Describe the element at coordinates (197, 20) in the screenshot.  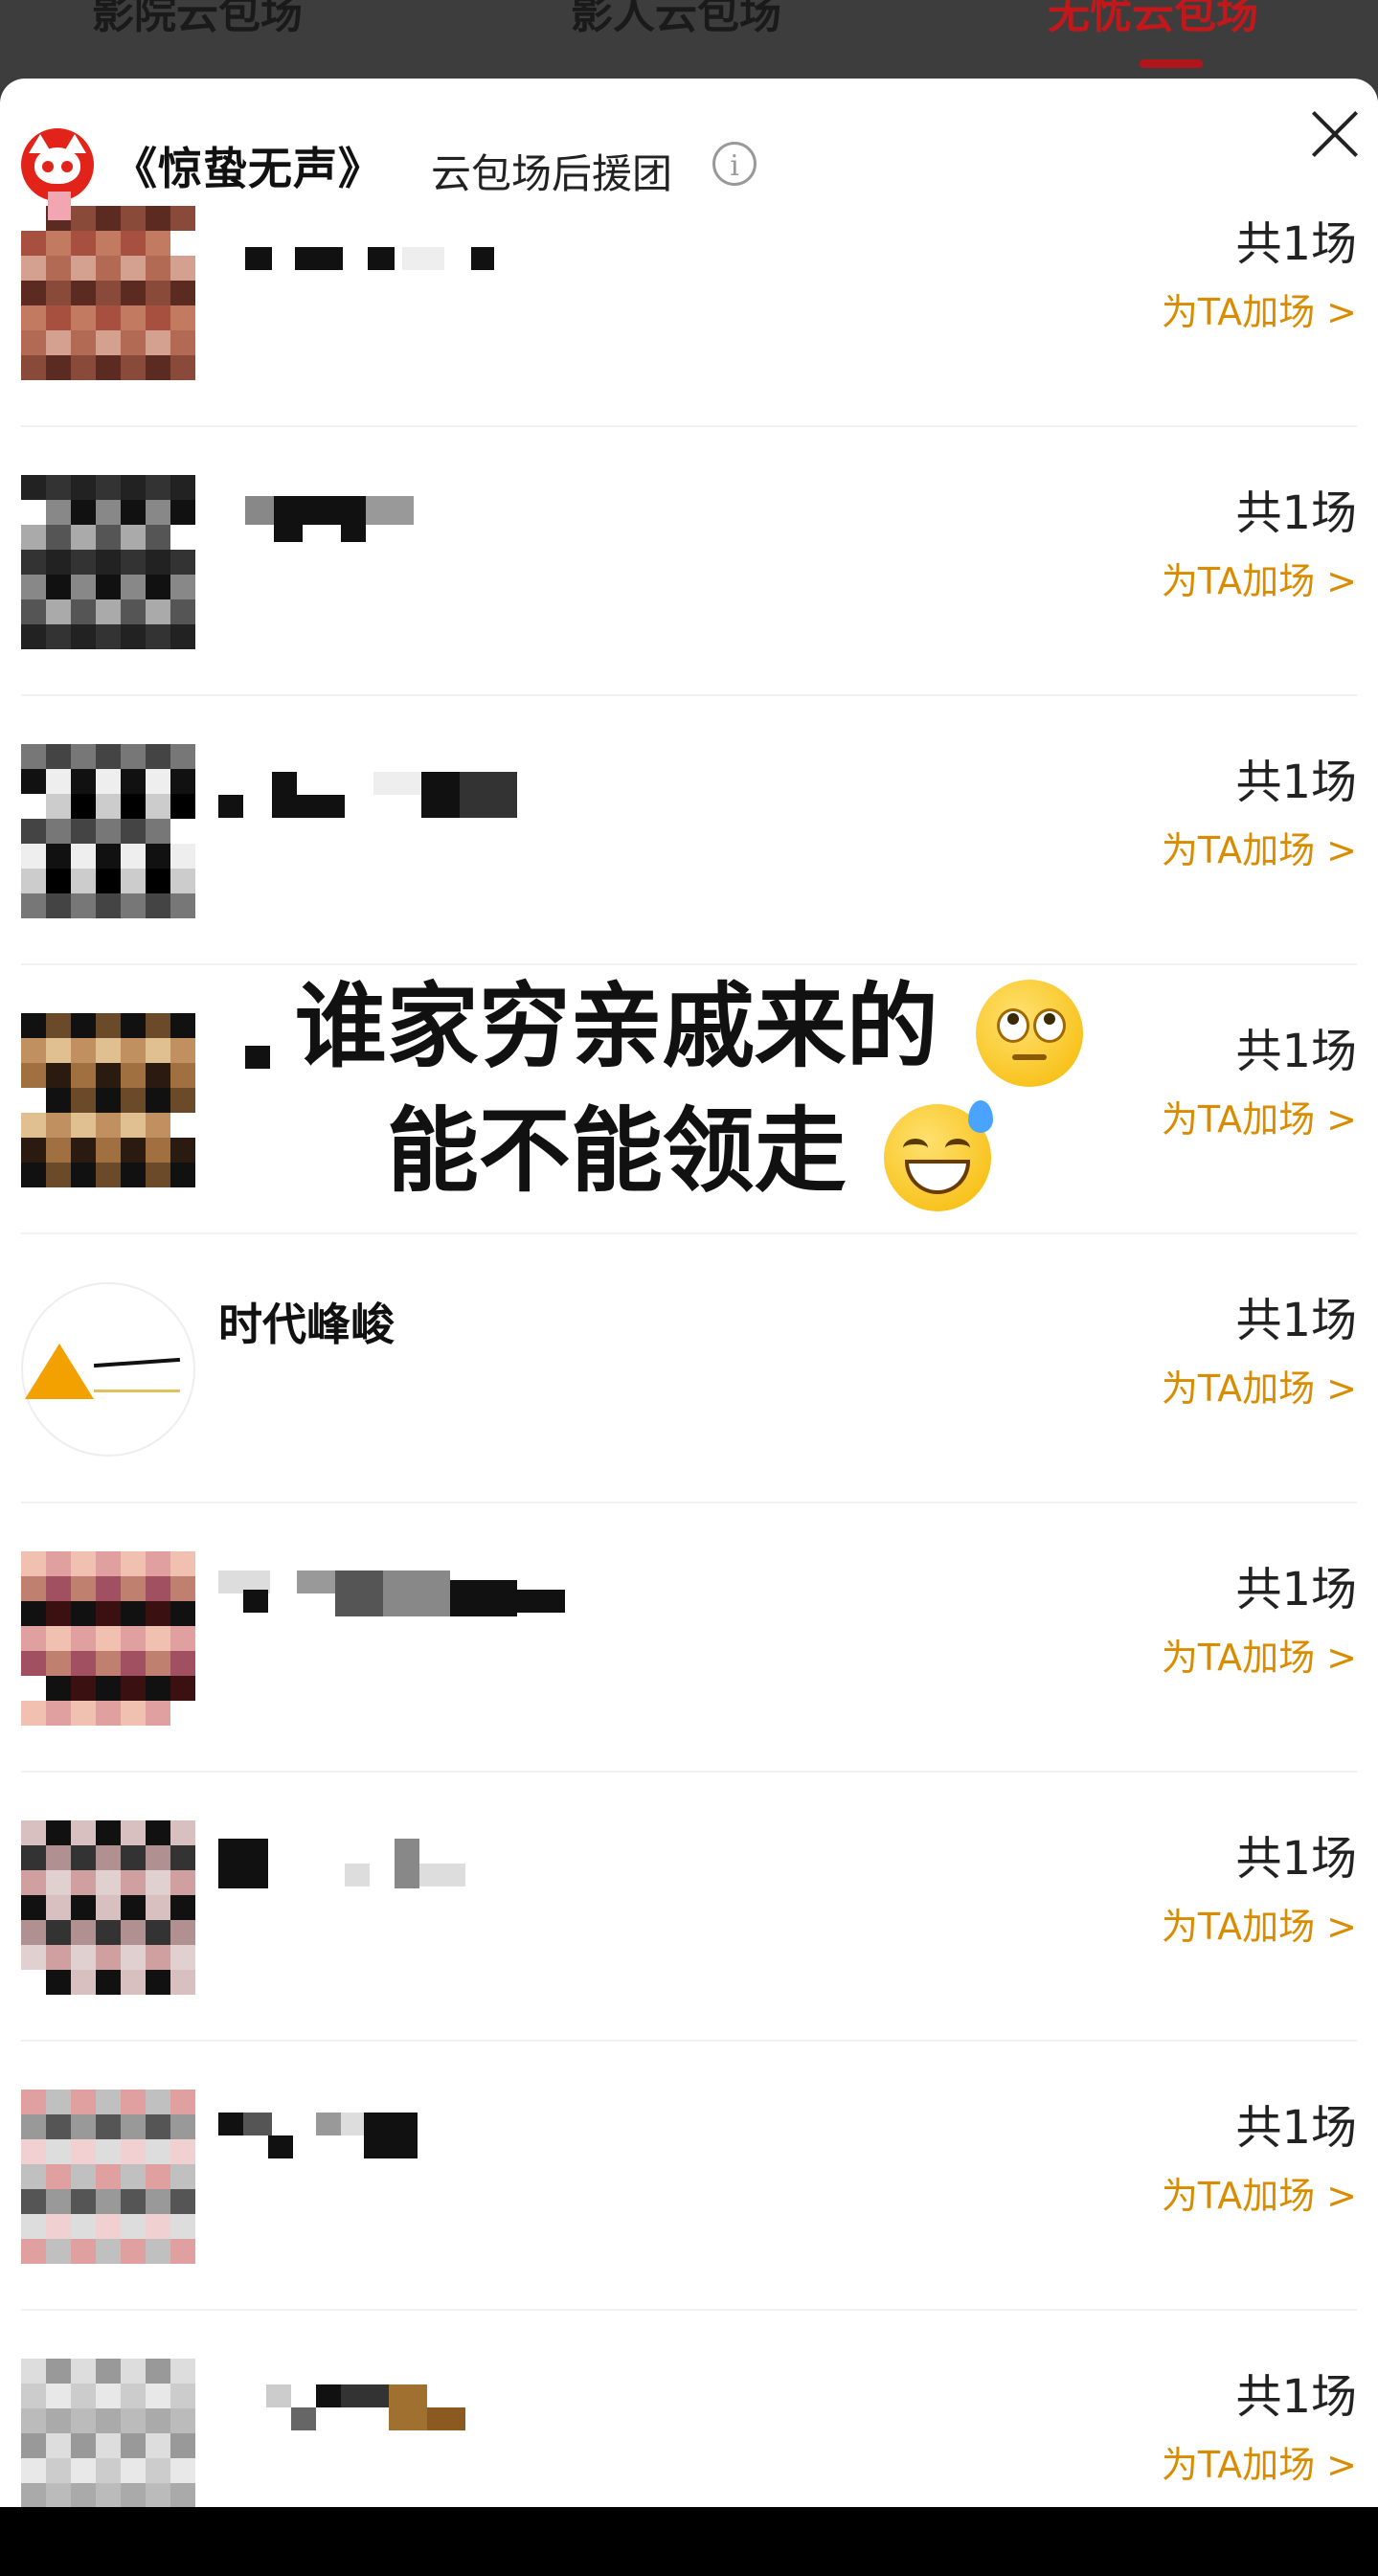
I see `tab-cinema: 影院云包场` at that location.